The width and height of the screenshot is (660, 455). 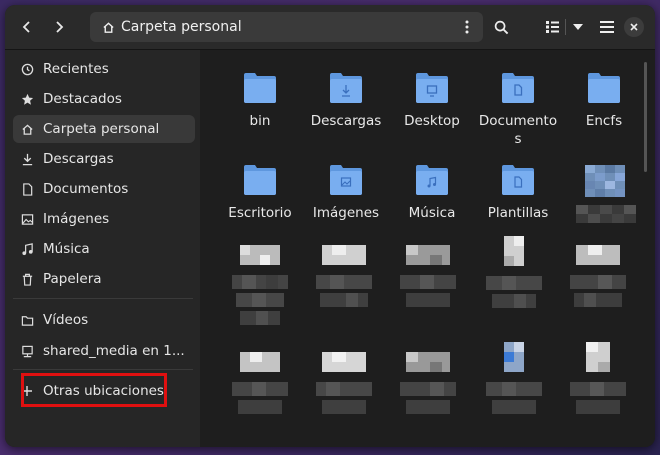 I want to click on sidebar-item-carpeta-personal: Carpeta personal, so click(x=104, y=129).